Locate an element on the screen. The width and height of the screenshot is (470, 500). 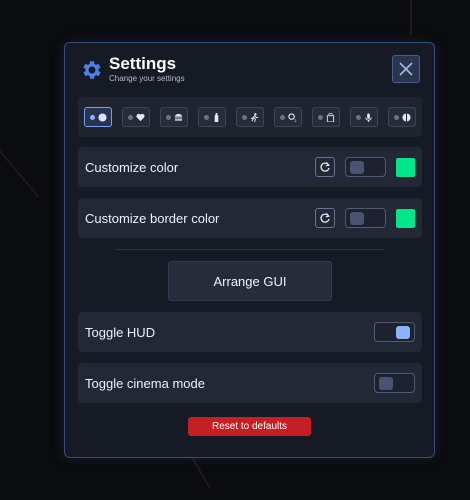
color-swatch is located at coordinates (405, 167).